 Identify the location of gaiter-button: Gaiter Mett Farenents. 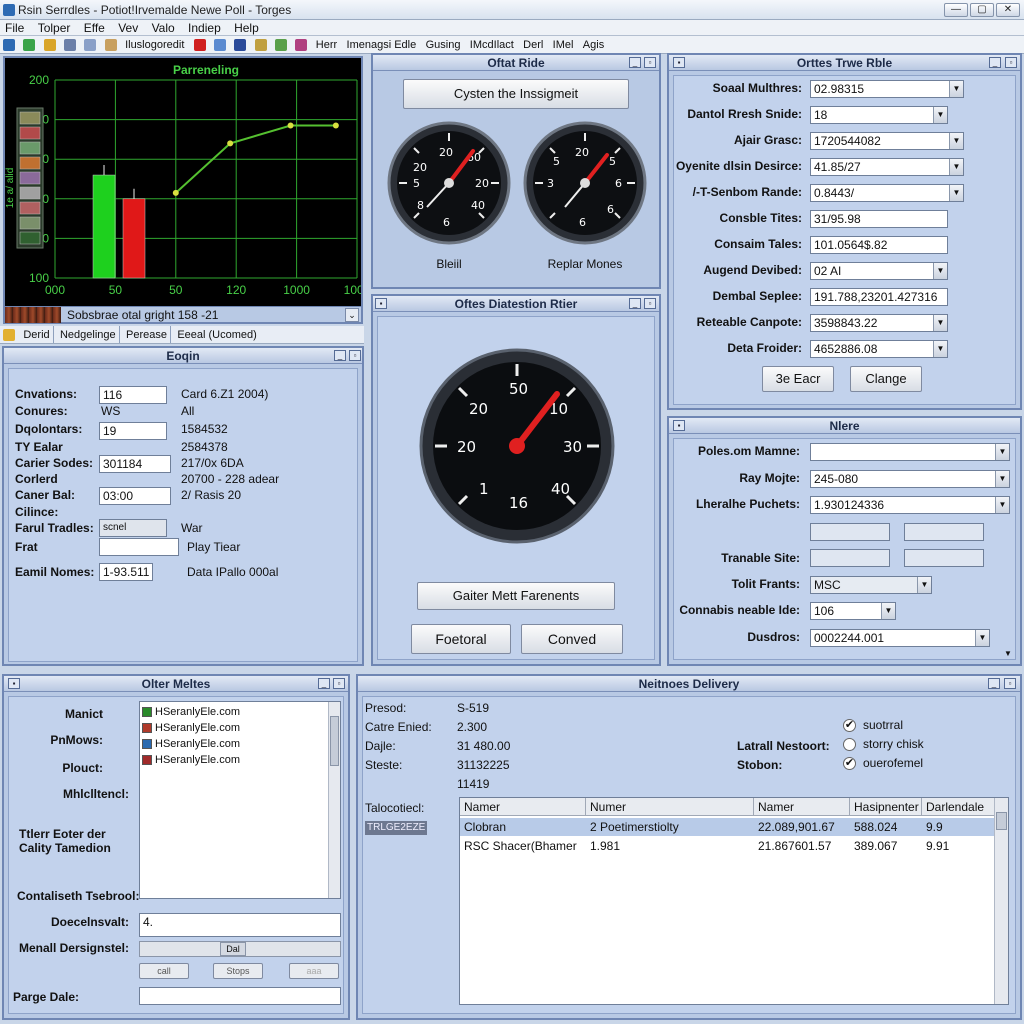
(516, 596).